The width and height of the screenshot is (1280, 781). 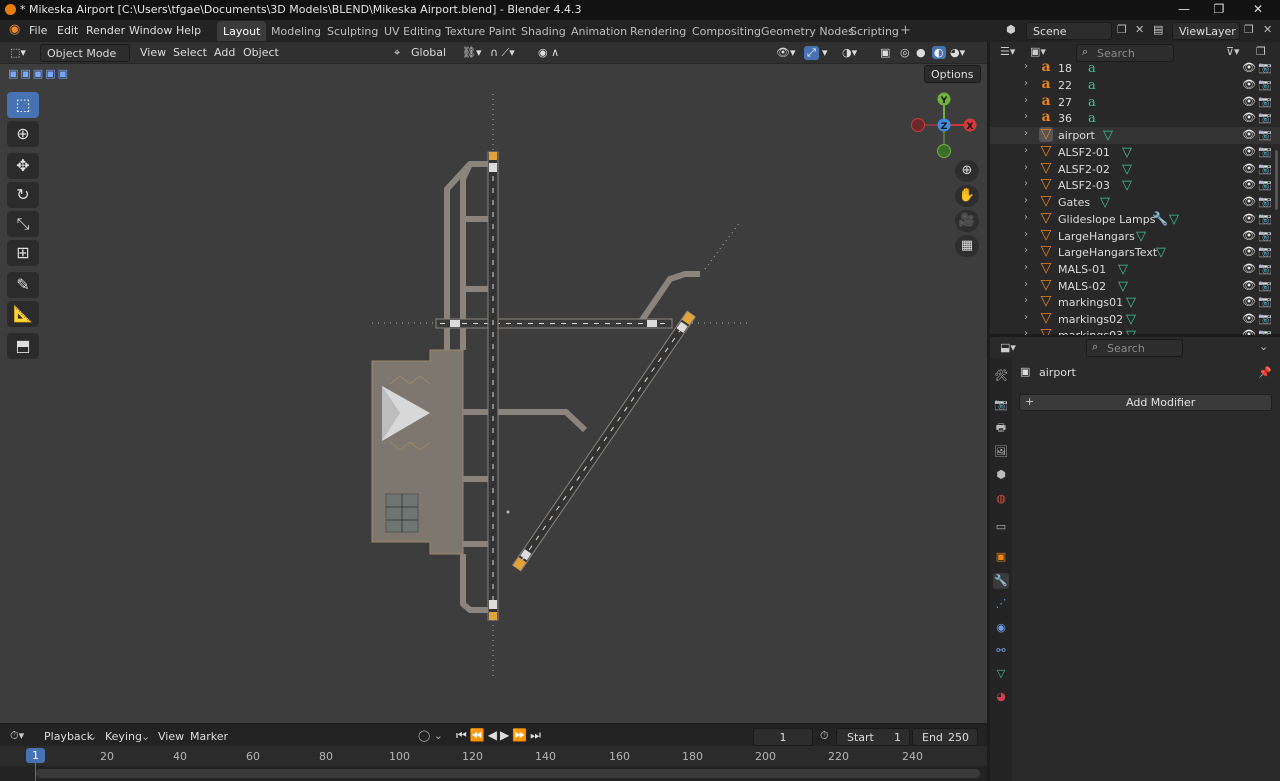 What do you see at coordinates (397, 53) in the screenshot?
I see `orientation-icon: ⌖` at bounding box center [397, 53].